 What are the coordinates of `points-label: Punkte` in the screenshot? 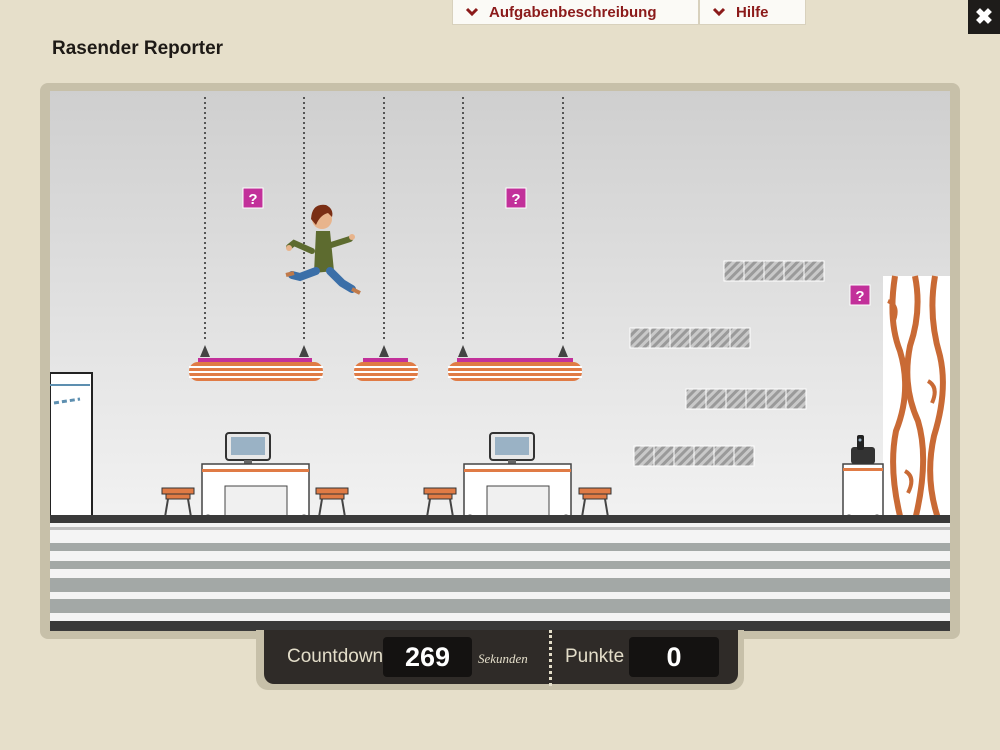 It's located at (595, 656).